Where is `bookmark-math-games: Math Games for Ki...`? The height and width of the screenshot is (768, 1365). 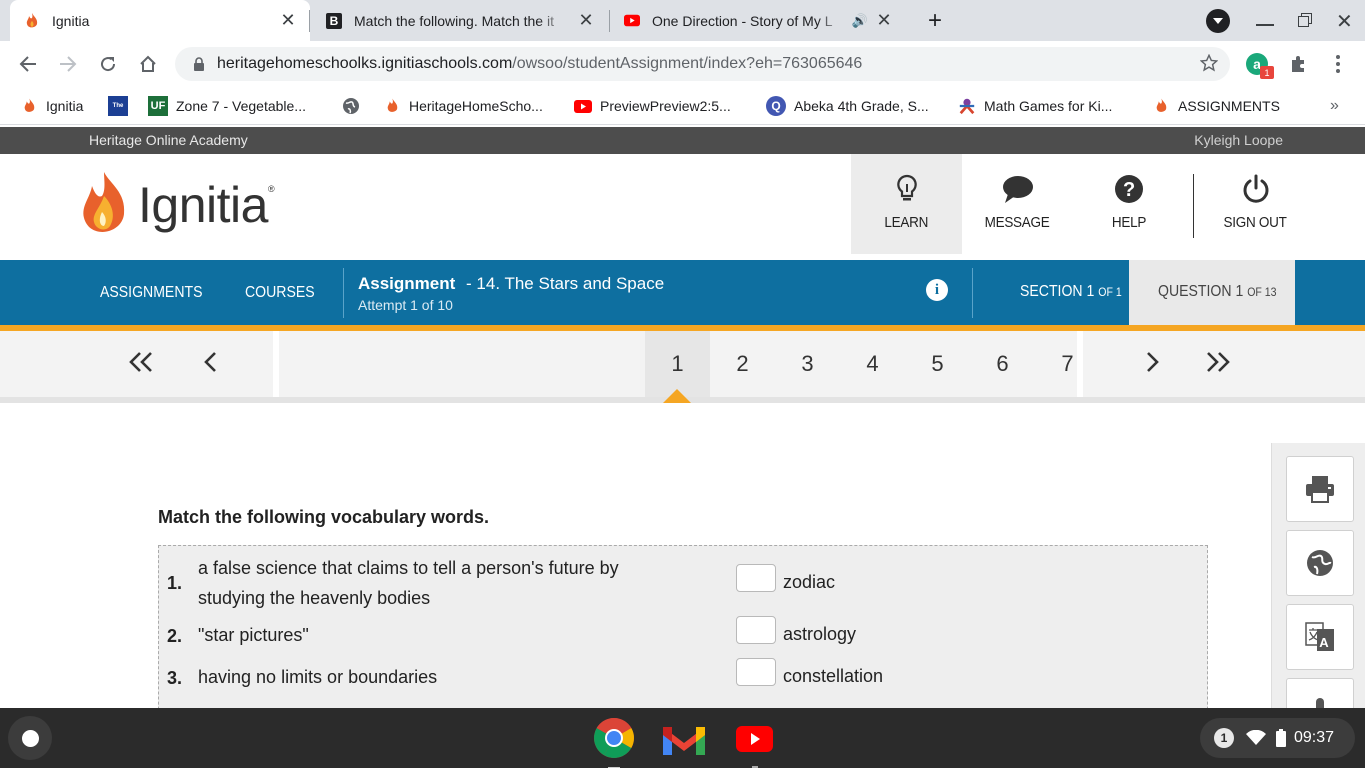
bookmark-math-games: Math Games for Ki... is located at coordinates (1035, 106).